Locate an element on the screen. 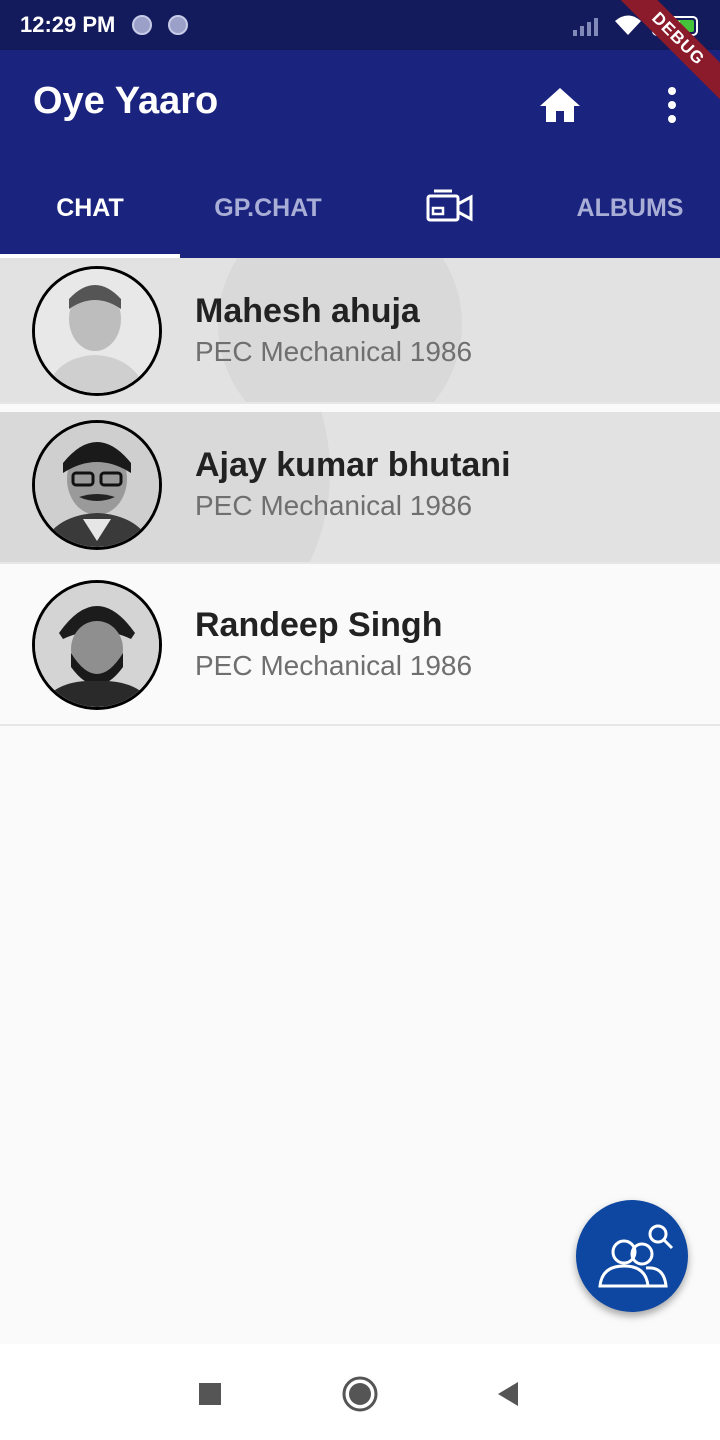  battery-level: 91 is located at coordinates (675, 25).